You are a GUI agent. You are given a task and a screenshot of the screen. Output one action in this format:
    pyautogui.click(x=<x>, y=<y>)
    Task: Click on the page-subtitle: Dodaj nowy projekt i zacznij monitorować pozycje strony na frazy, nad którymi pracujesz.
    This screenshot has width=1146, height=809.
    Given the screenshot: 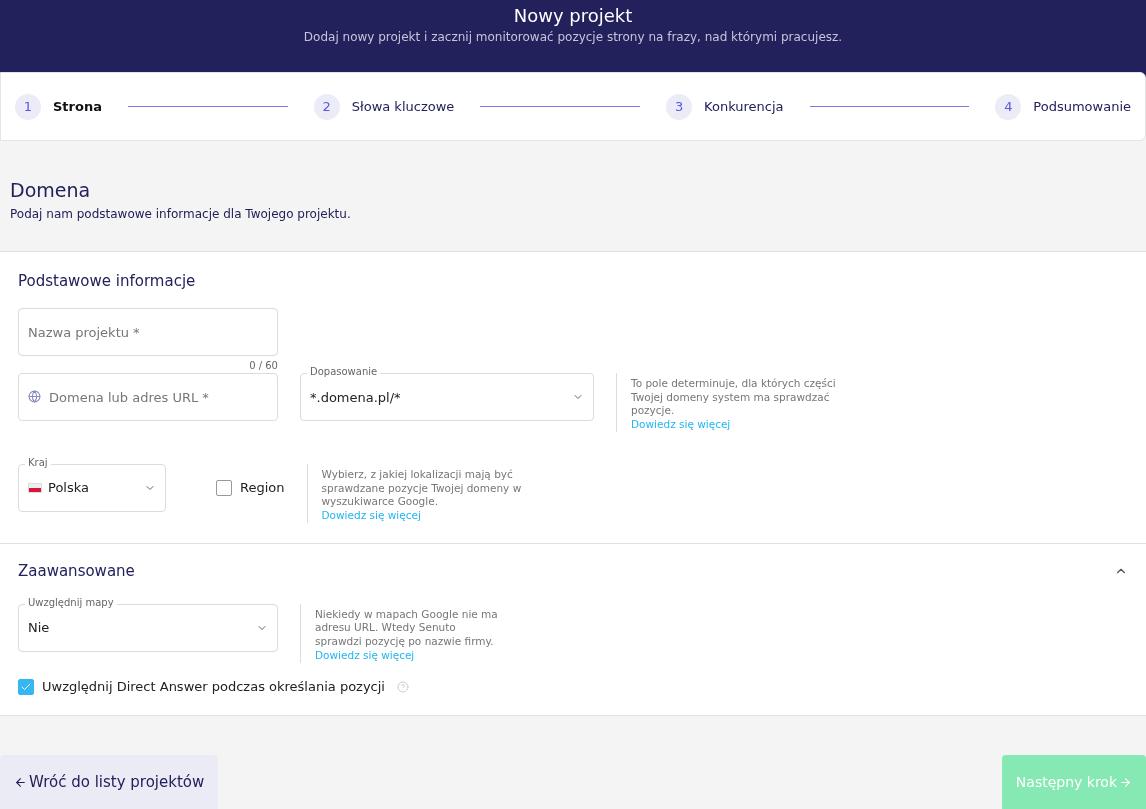 What is the action you would take?
    pyautogui.click(x=573, y=37)
    